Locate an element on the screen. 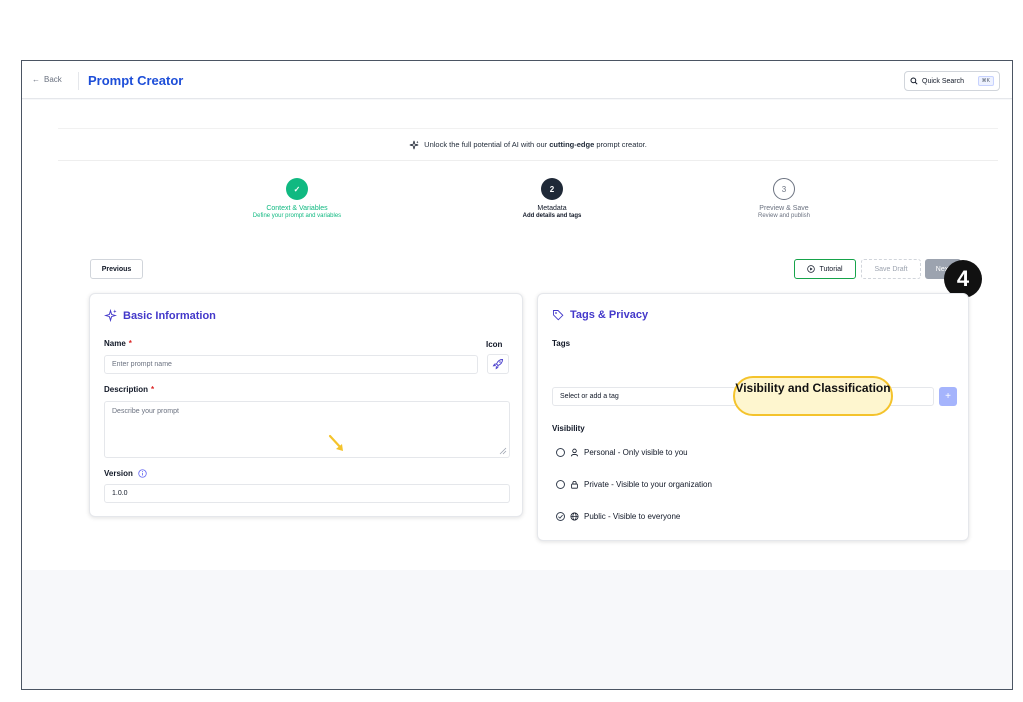 The height and width of the screenshot is (702, 1023). visibility-label: Visibility is located at coordinates (568, 428).